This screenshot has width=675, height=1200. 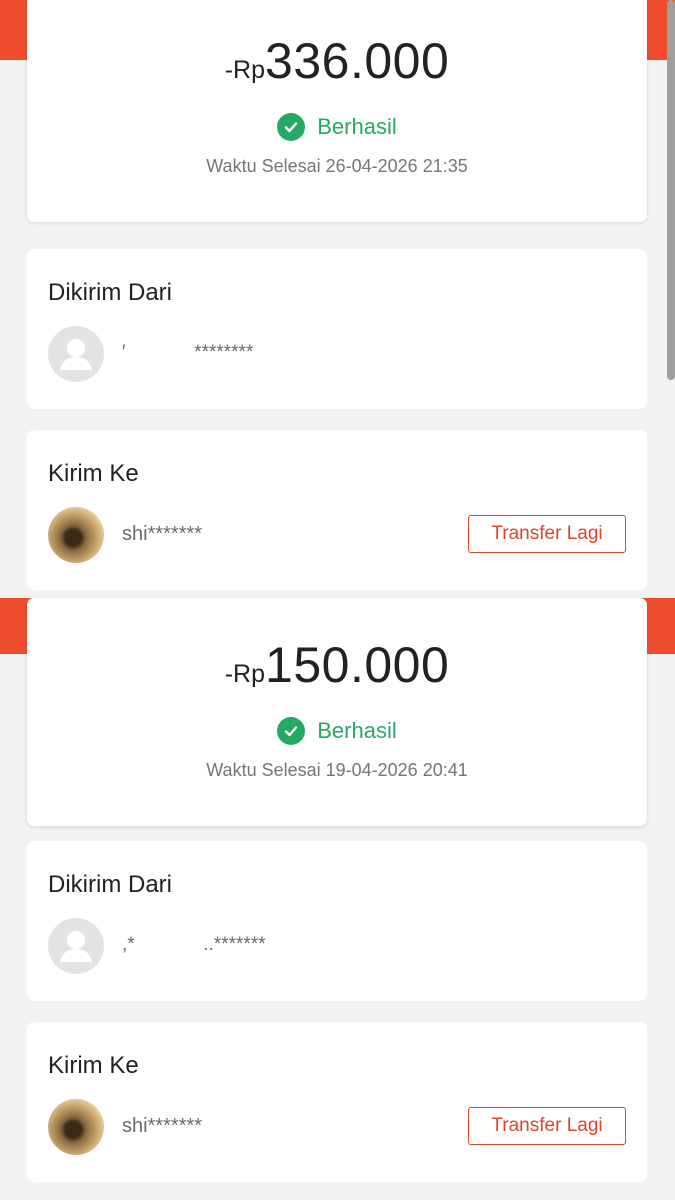 I want to click on completed-time: Waktu Selesai 19-04-2026 20:41, so click(x=337, y=770).